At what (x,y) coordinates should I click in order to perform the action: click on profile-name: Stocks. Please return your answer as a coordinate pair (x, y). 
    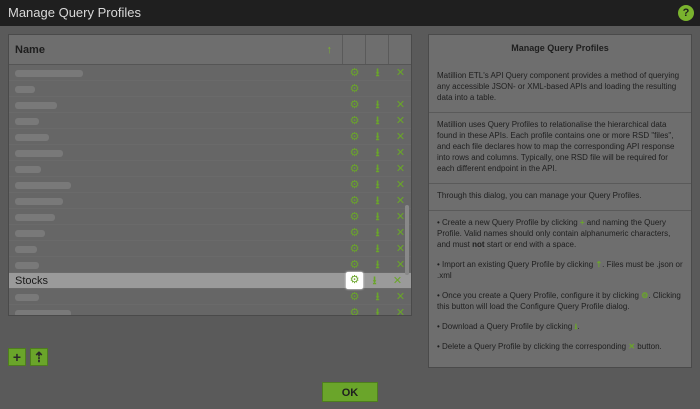
    Looking at the image, I should click on (32, 280).